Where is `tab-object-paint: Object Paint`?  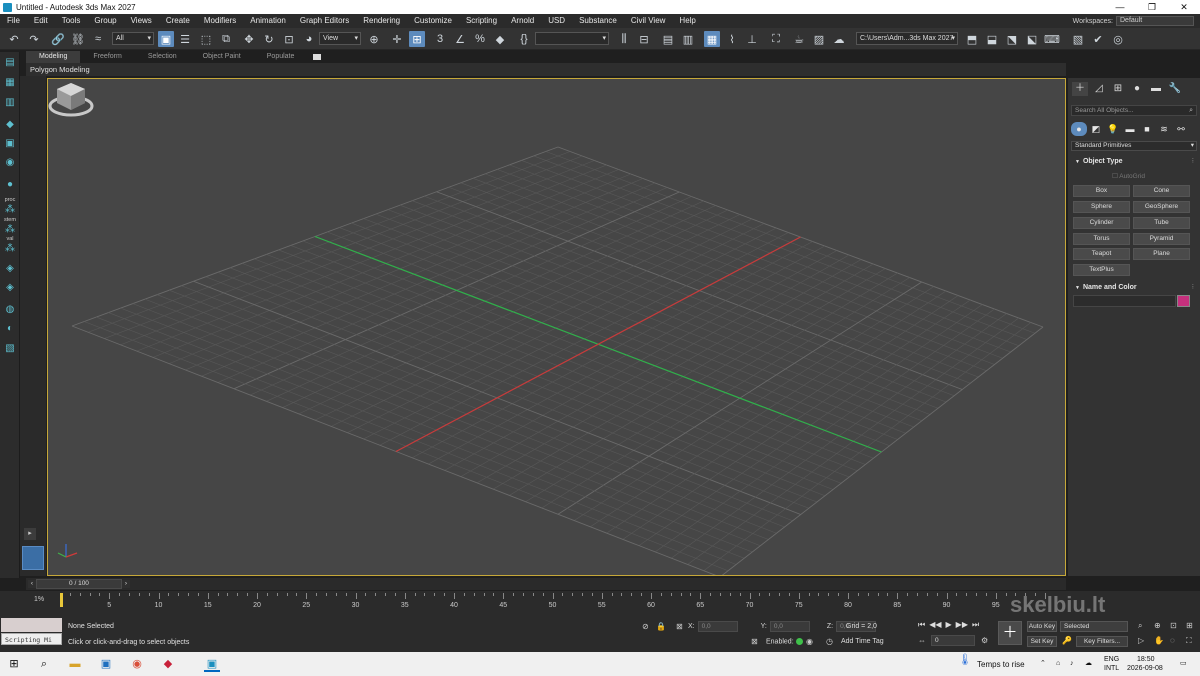 tab-object-paint: Object Paint is located at coordinates (222, 57).